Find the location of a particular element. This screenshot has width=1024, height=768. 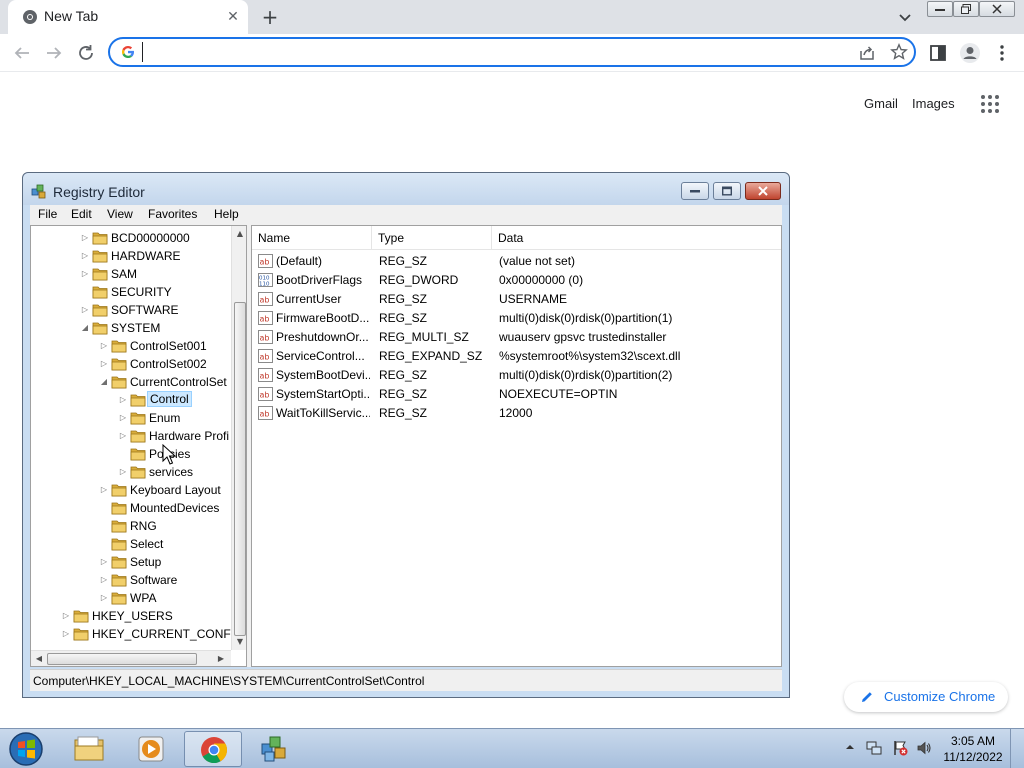

tree-horizontal-scrollbar: ◀ ▶ is located at coordinates (131, 658).